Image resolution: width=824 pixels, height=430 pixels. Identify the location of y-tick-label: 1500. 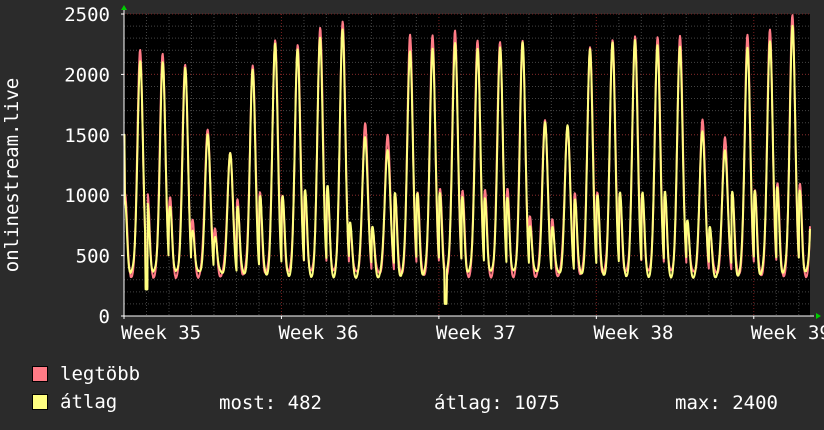
(87, 136).